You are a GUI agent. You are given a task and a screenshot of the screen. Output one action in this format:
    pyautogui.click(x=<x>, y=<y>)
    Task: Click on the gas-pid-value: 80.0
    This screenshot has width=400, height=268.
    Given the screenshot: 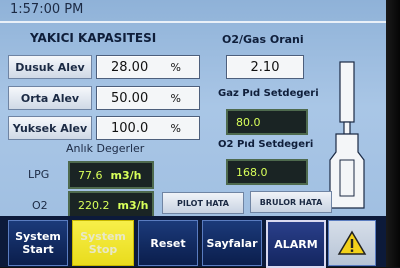 What is the action you would take?
    pyautogui.click(x=248, y=122)
    